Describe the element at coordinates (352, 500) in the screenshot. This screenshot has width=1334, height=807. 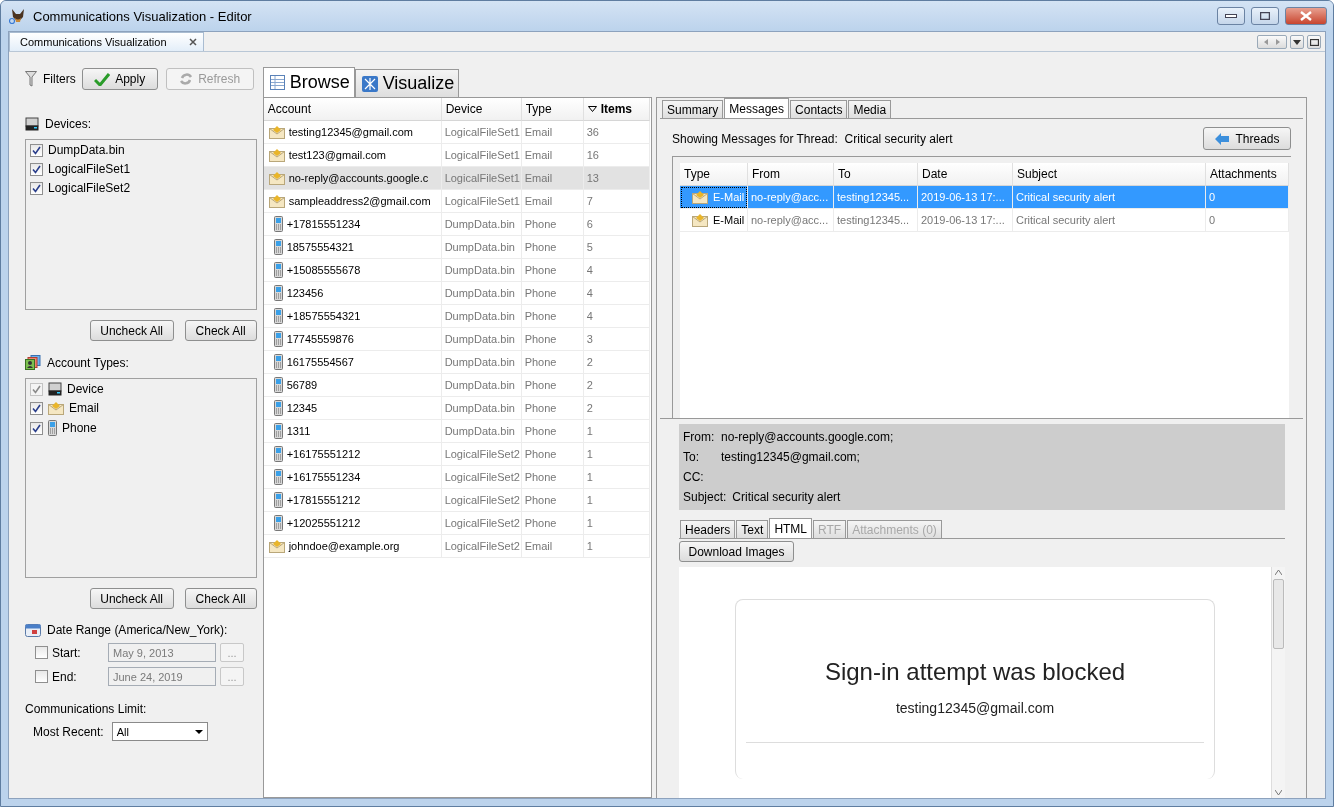
I see `account-cell: +17815551212` at that location.